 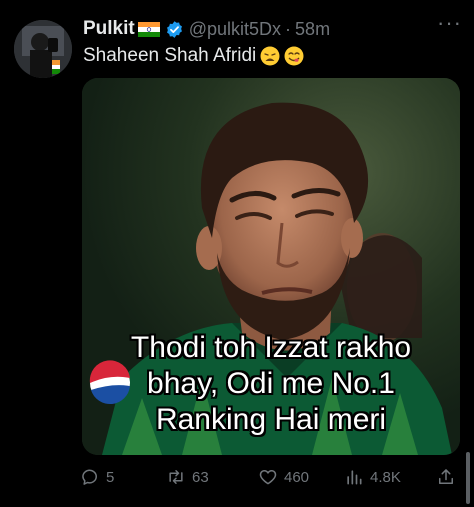 I want to click on tweet-text: Shaheen Shah Afridi, so click(x=193, y=56).